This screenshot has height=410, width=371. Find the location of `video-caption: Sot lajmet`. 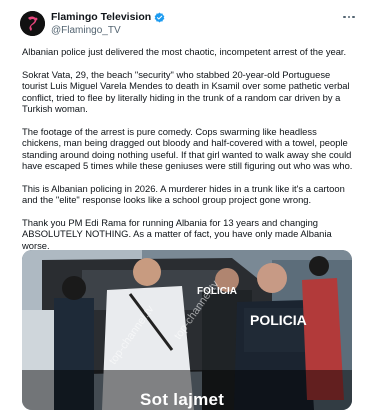

video-caption: Sot lajmet is located at coordinates (182, 399).